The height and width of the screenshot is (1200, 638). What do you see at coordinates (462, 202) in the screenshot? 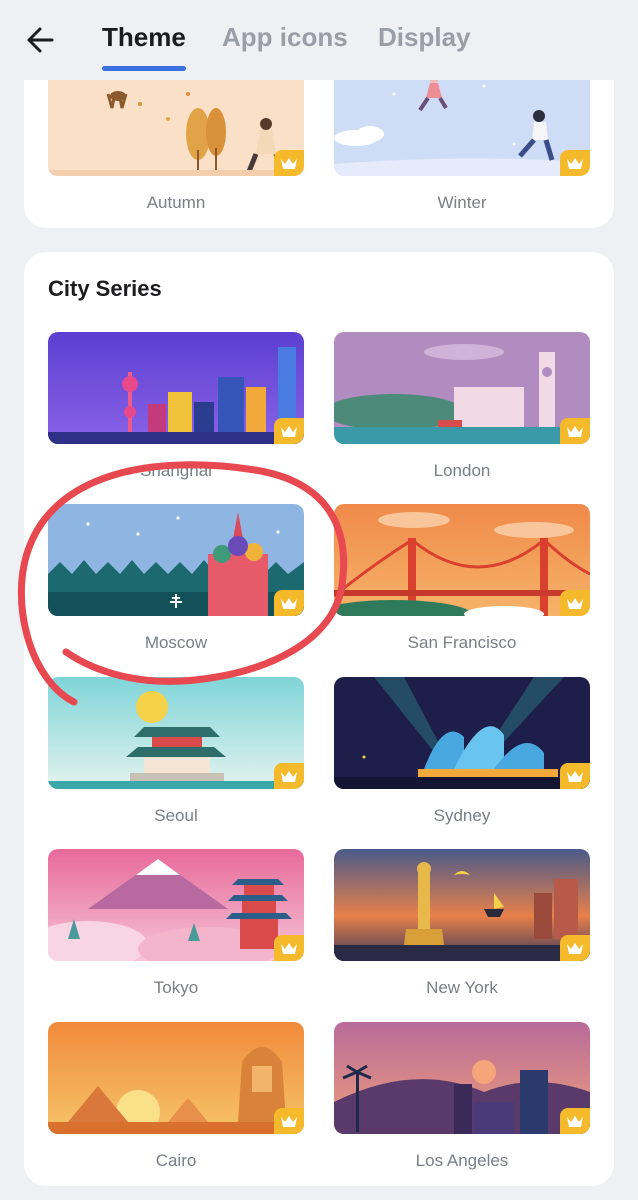
I see `theme-label: Winter` at bounding box center [462, 202].